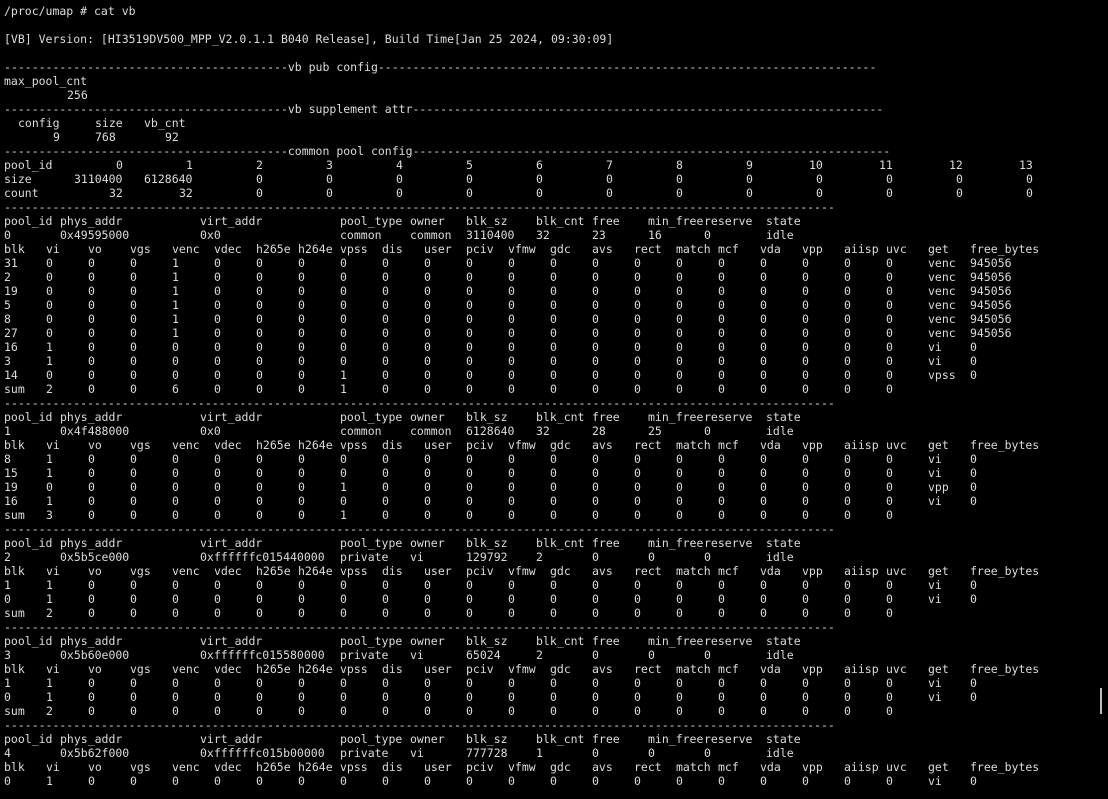  What do you see at coordinates (11, 375) in the screenshot?
I see `terminal-cell: 14` at bounding box center [11, 375].